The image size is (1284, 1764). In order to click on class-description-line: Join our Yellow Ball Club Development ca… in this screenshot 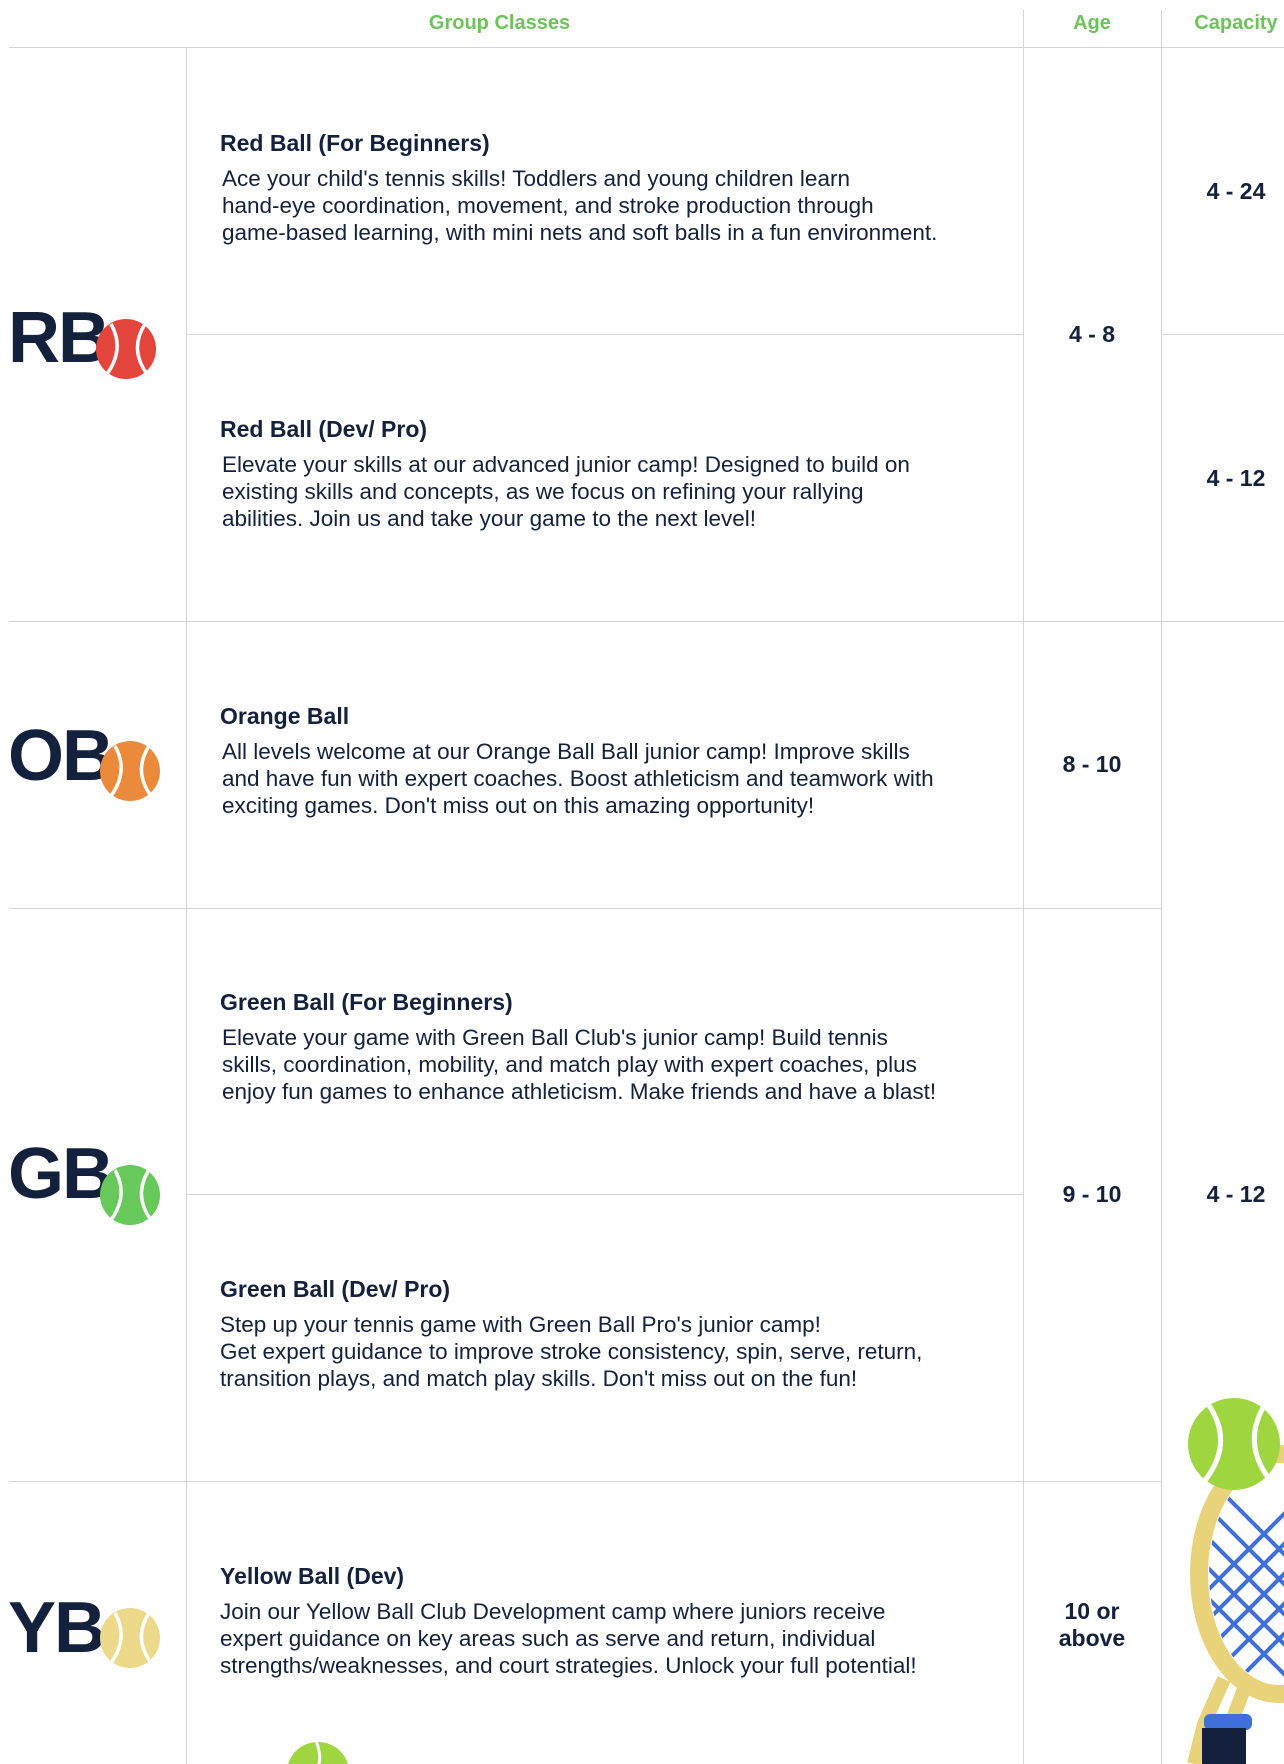, I will do `click(553, 1611)`.